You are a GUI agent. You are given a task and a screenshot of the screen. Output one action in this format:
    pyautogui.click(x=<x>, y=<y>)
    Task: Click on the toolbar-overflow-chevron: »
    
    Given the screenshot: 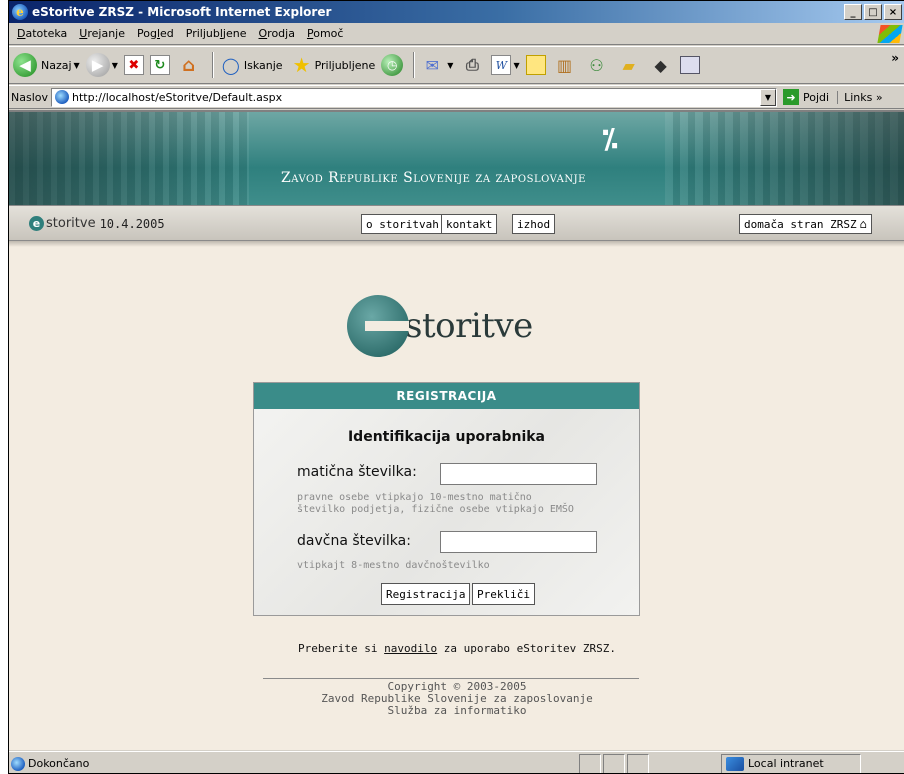 What is the action you would take?
    pyautogui.click(x=895, y=58)
    